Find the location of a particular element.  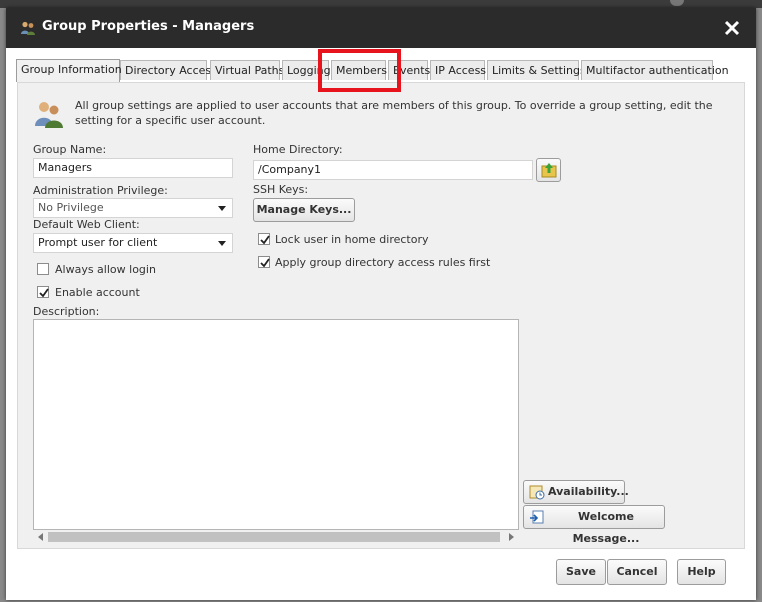

enable-account-checkbox is located at coordinates (43, 292).